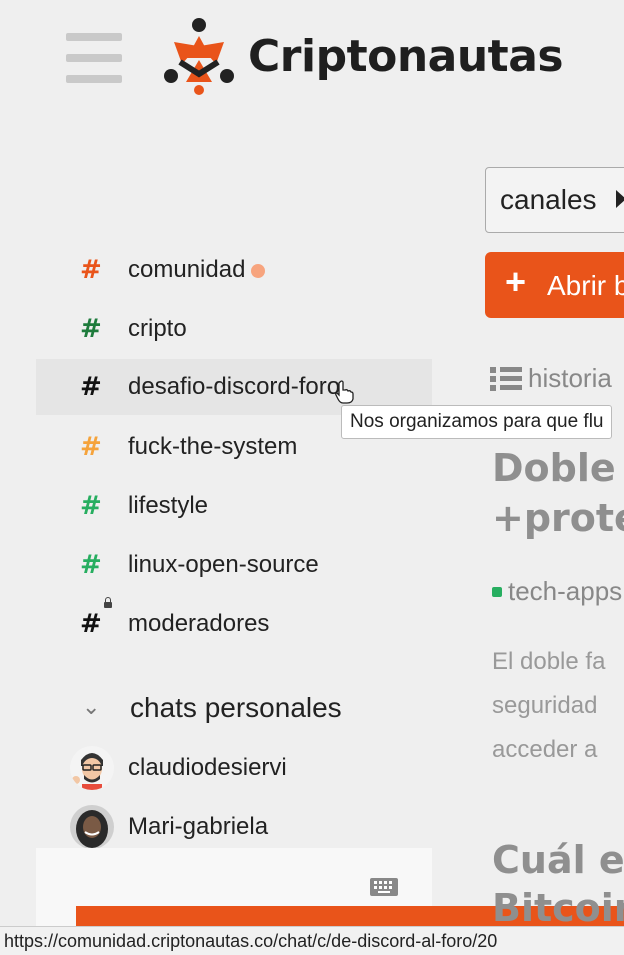 This screenshot has height=955, width=624. What do you see at coordinates (199, 623) in the screenshot?
I see `sidebar-item-label: moderadores` at bounding box center [199, 623].